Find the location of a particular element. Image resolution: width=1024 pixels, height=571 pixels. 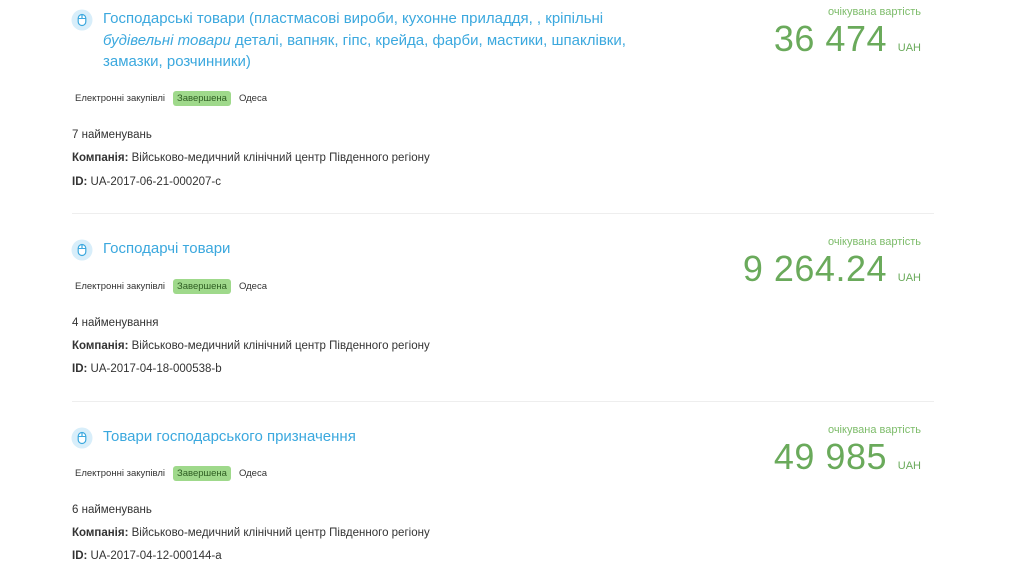

expected-value-amount: 36 474 is located at coordinates (830, 38).